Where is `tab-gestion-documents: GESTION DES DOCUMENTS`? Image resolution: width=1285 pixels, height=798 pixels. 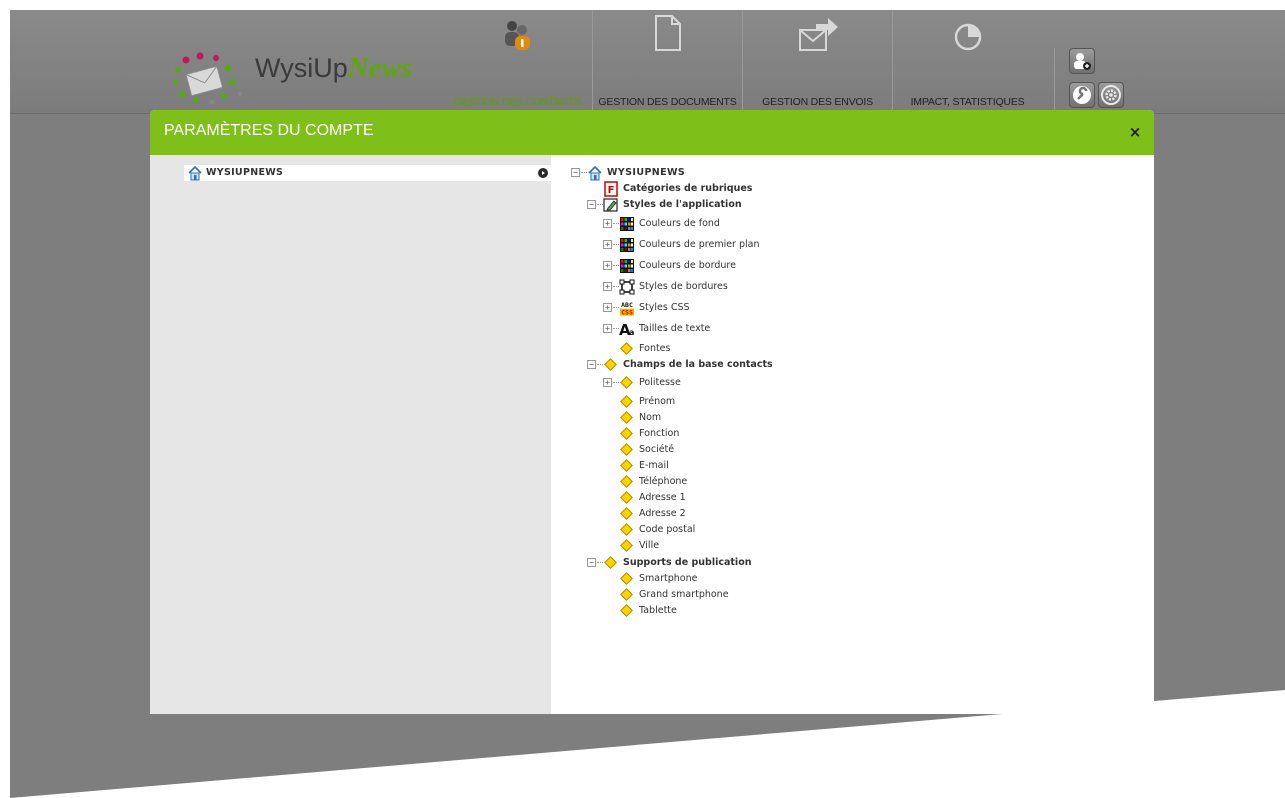 tab-gestion-documents: GESTION DES DOCUMENTS is located at coordinates (667, 62).